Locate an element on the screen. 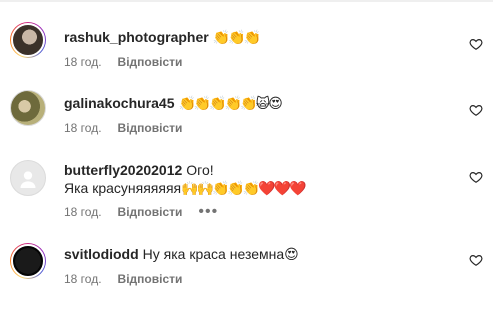  comment-emojis: 😍 is located at coordinates (291, 254).